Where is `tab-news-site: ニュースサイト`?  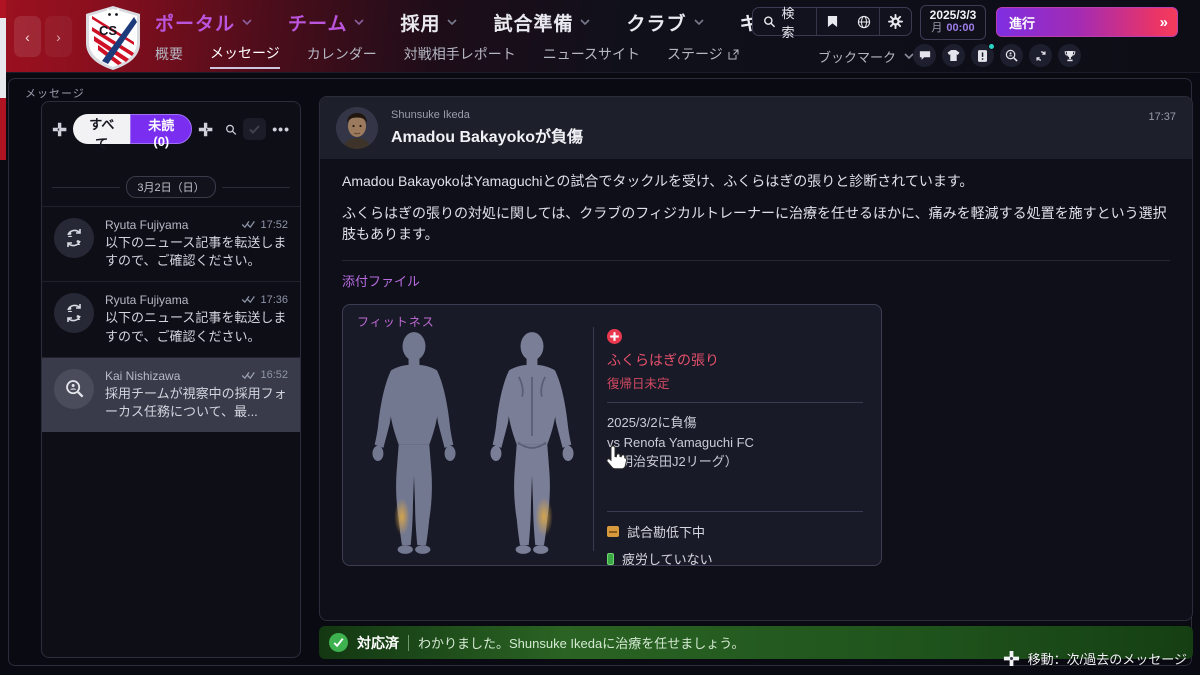 tab-news-site: ニュースサイト is located at coordinates (591, 56).